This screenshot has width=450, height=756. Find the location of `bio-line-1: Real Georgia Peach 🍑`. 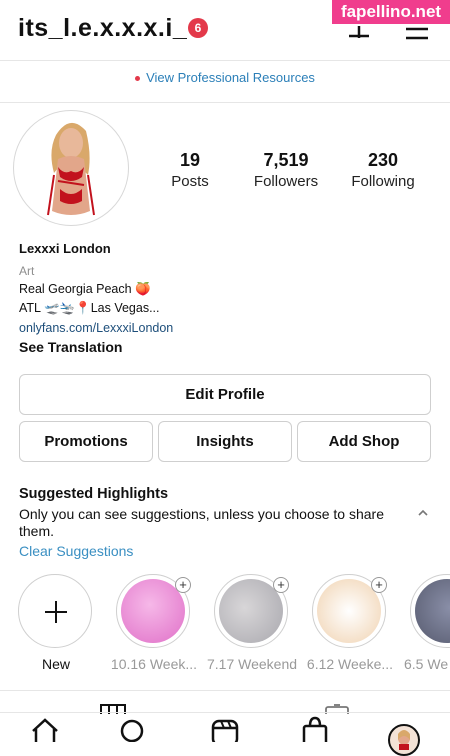

bio-line-1: Real Georgia Peach 🍑 is located at coordinates (85, 289).